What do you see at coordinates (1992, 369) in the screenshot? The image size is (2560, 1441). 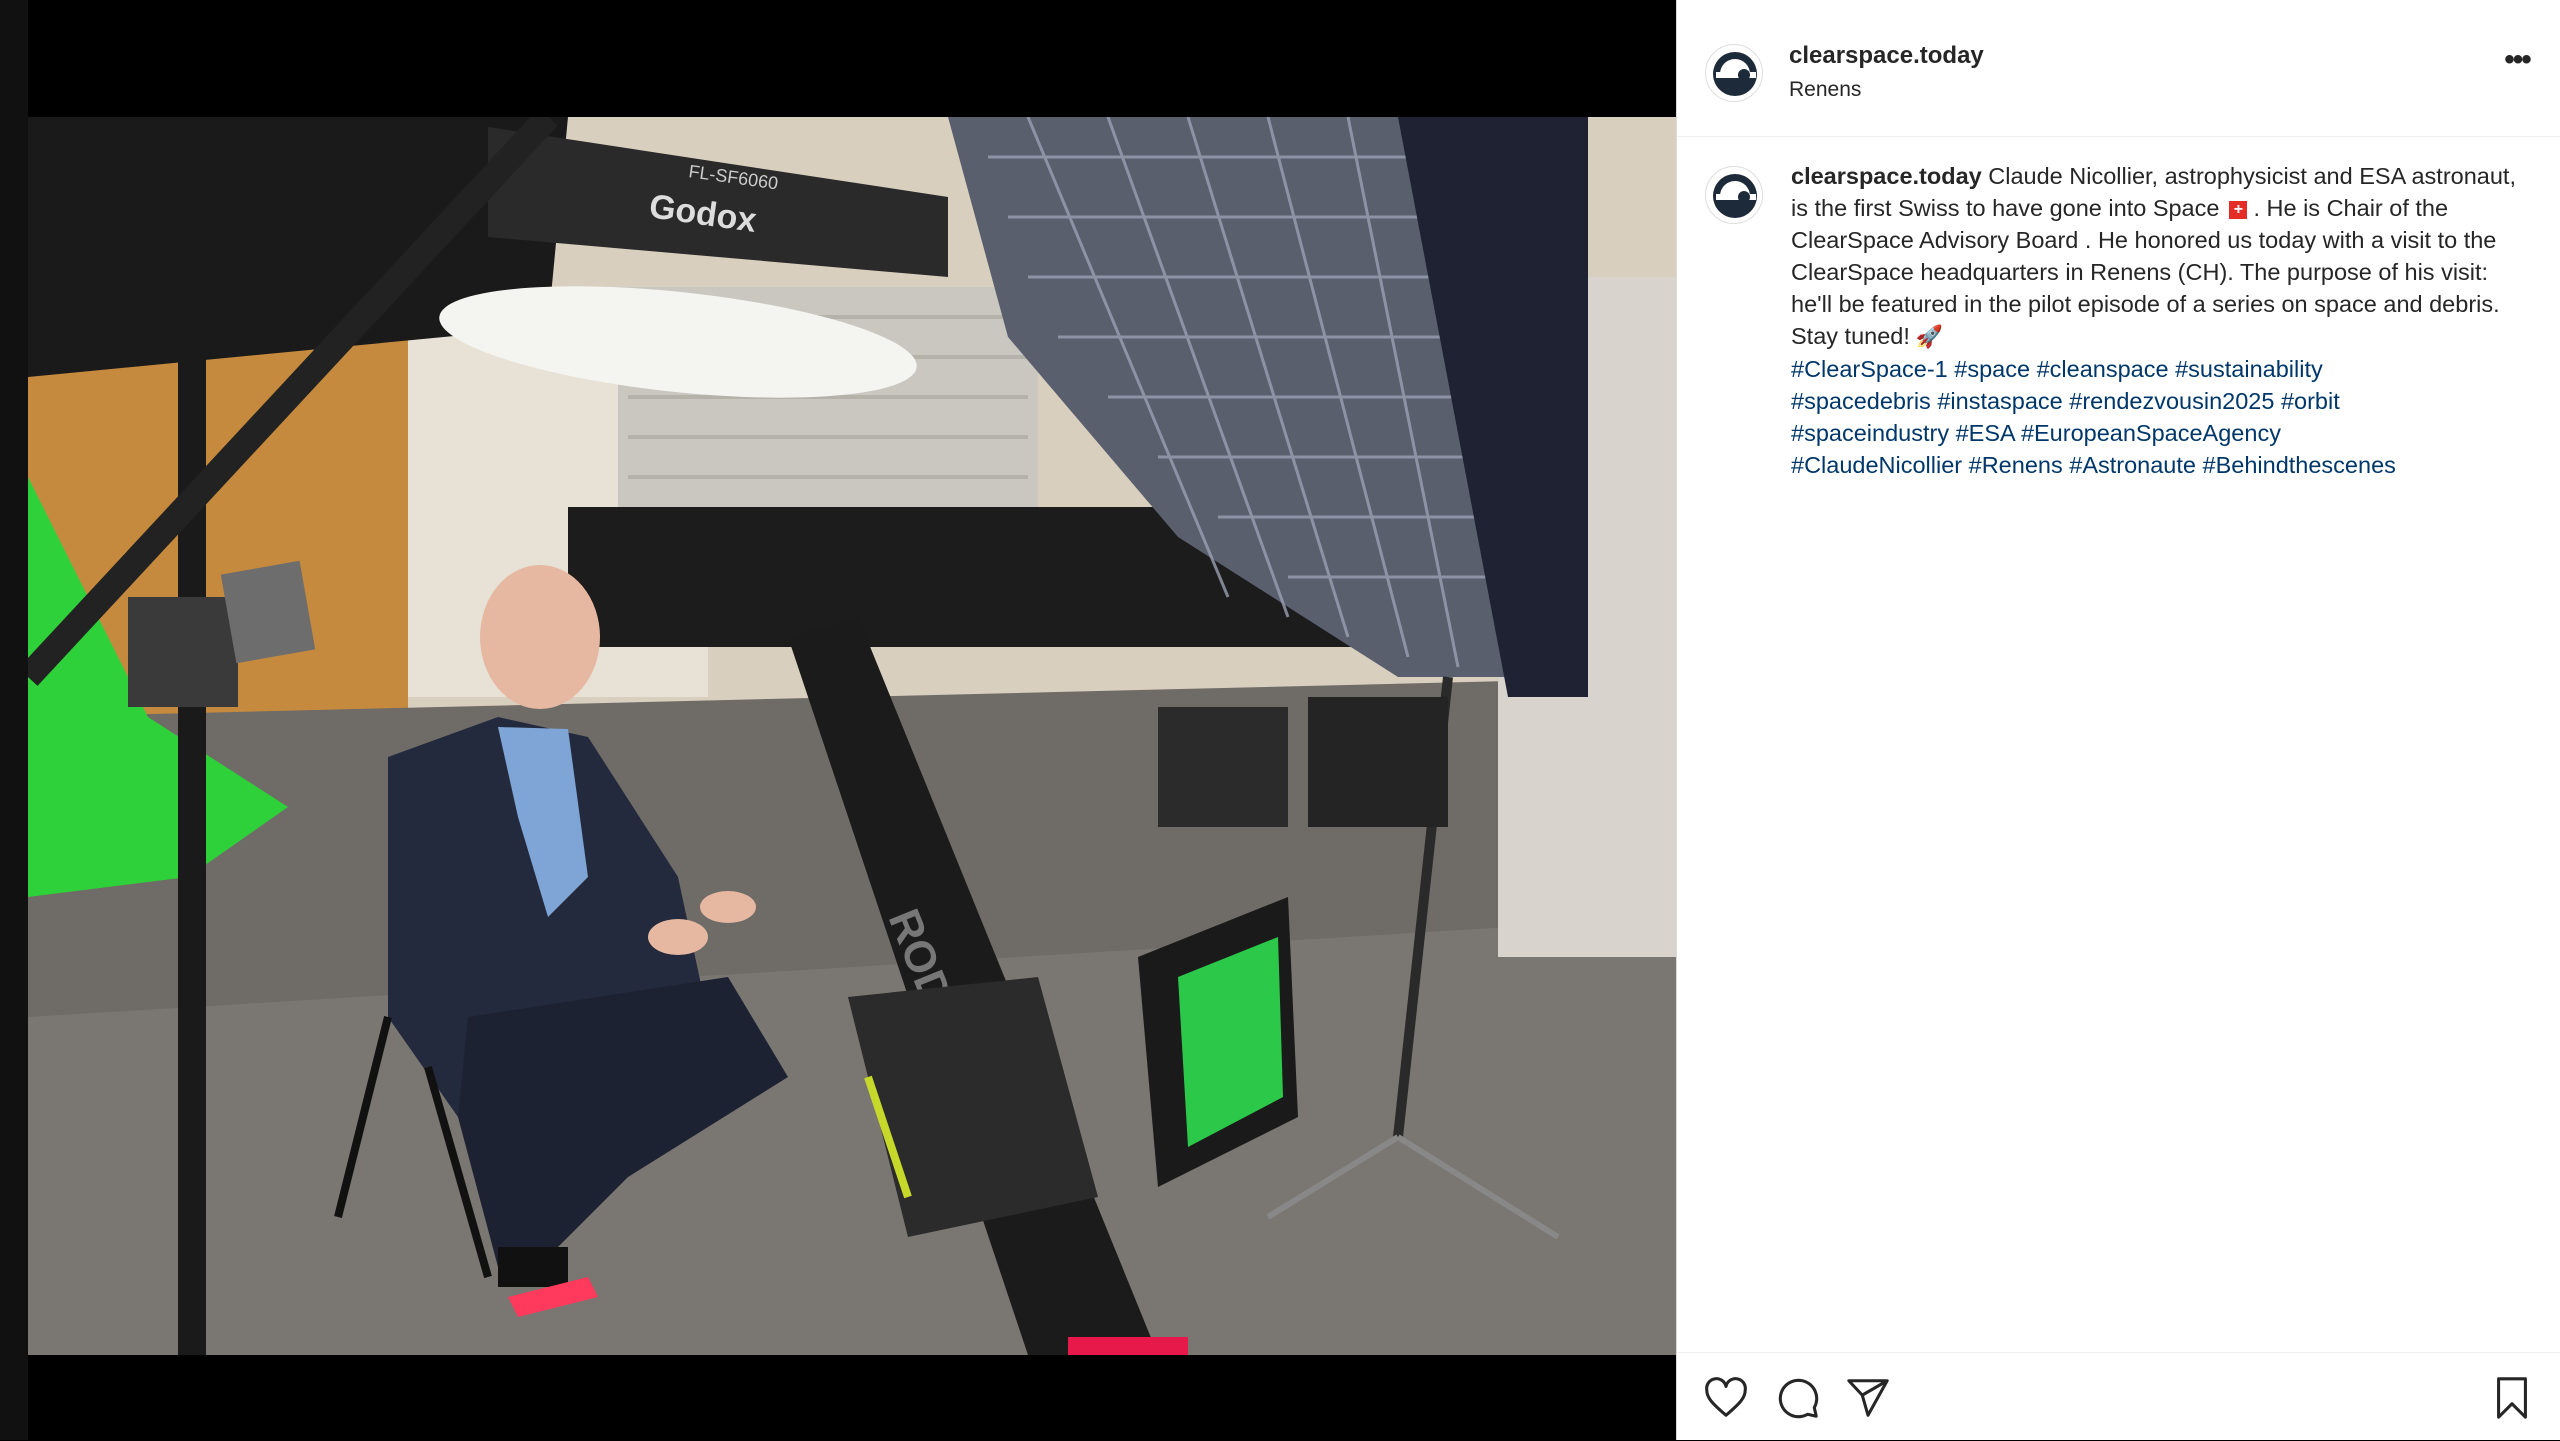 I see `hashtag-link: #space` at bounding box center [1992, 369].